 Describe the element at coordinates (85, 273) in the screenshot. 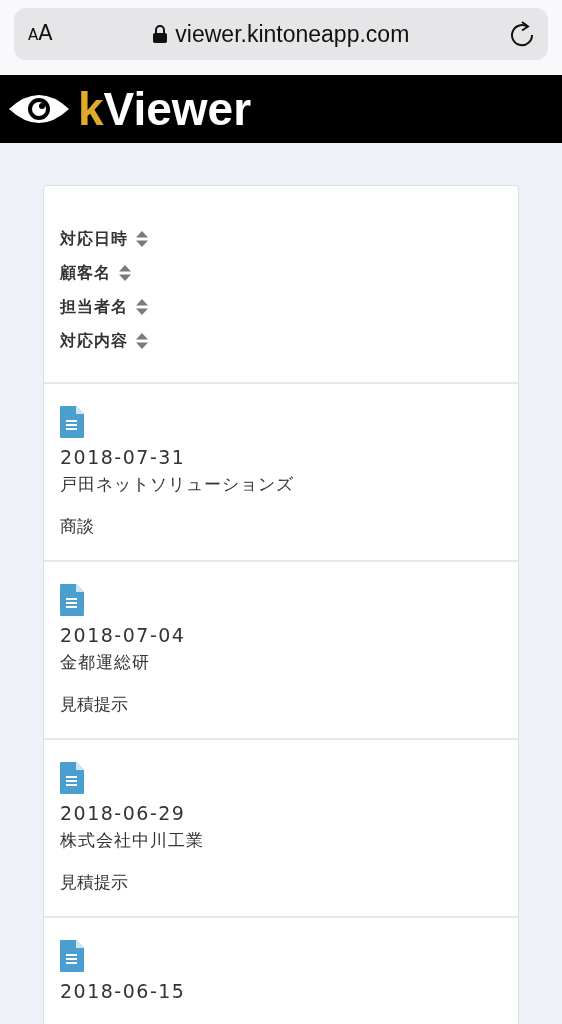

I see `sort-label: 顧客名` at that location.